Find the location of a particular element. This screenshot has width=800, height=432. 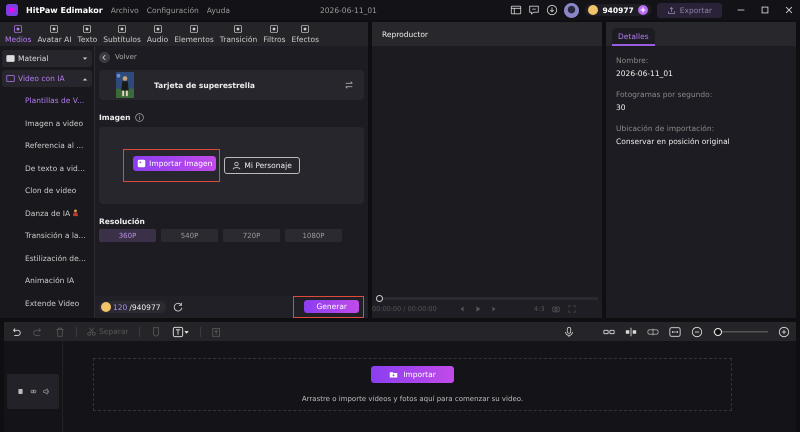

add-coins-icon is located at coordinates (643, 10).